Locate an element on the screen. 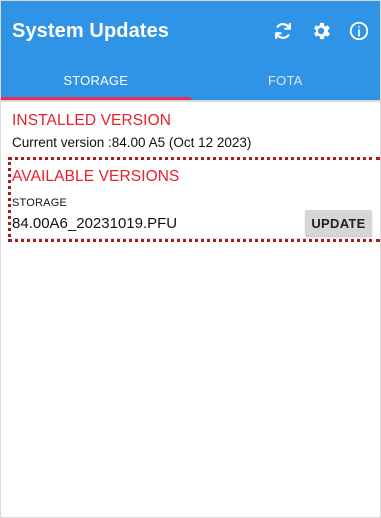 The width and height of the screenshot is (381, 518). gear-icon is located at coordinates (321, 31).